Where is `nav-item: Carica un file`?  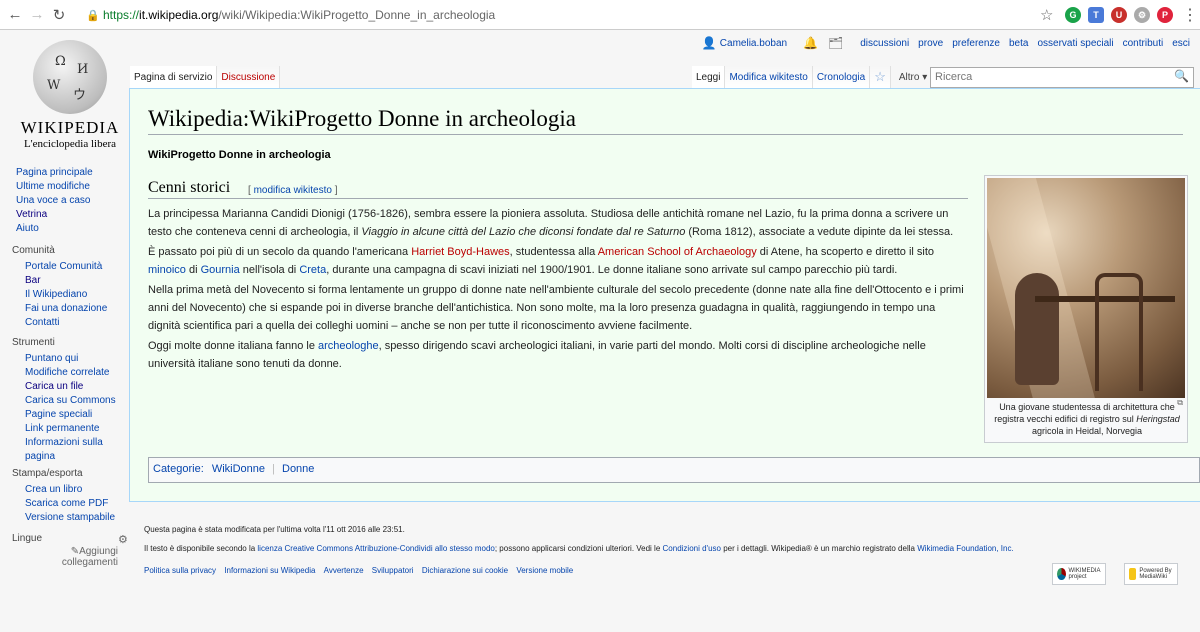 nav-item: Carica un file is located at coordinates (65, 387).